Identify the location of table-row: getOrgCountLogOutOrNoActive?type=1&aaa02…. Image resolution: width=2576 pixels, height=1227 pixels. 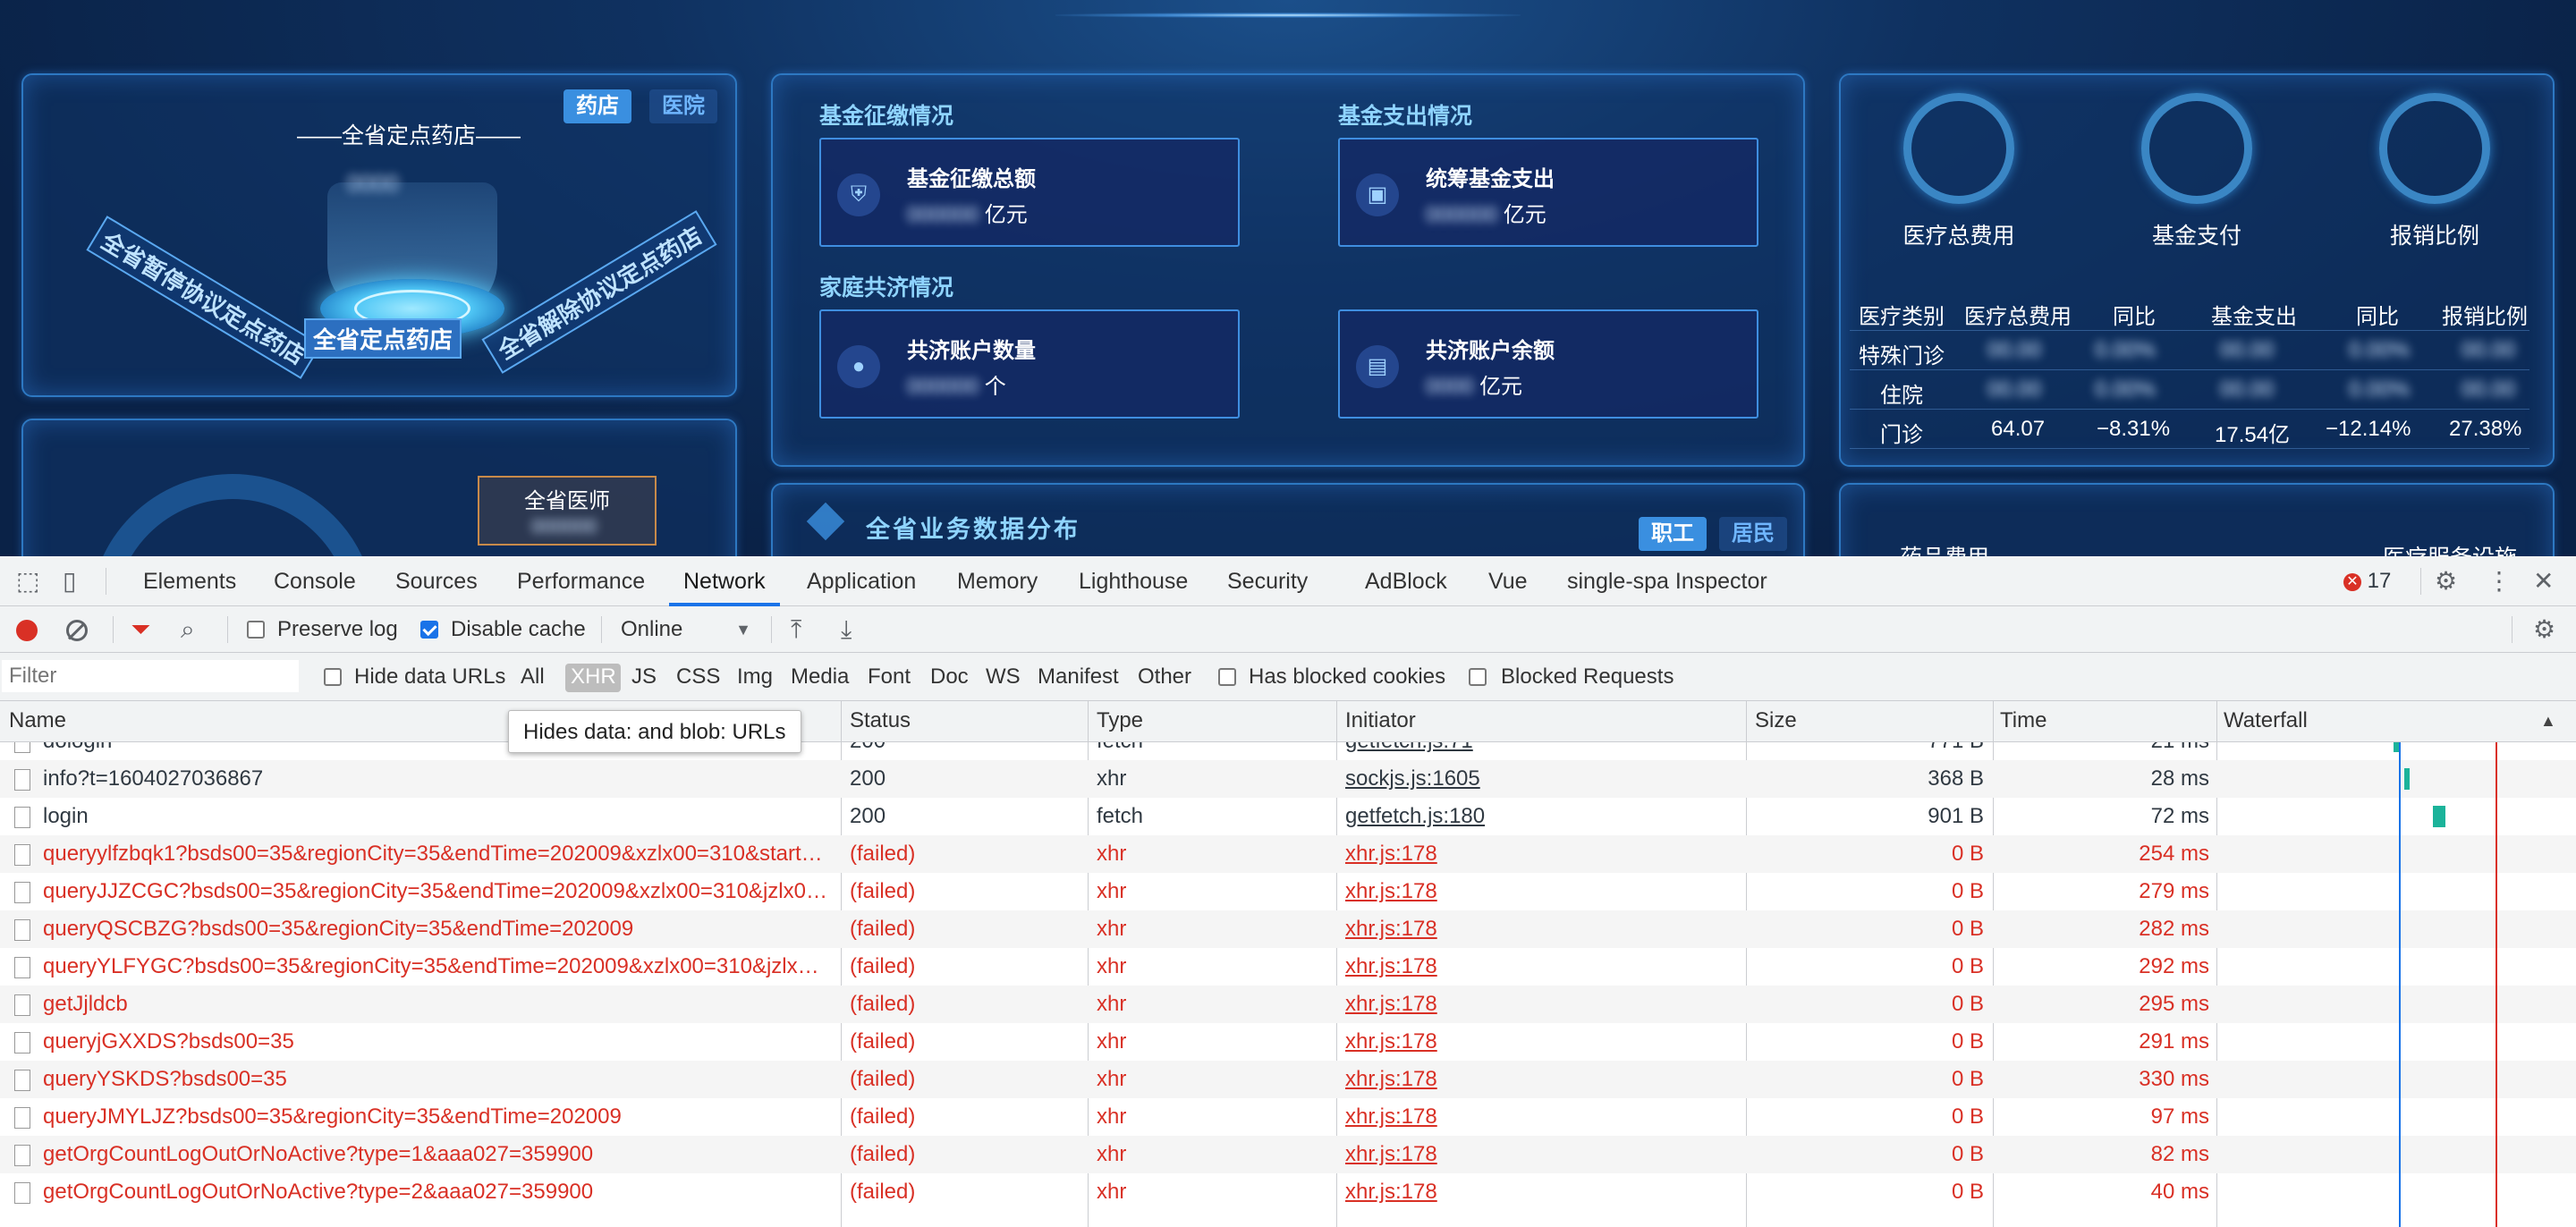
(1288, 1154).